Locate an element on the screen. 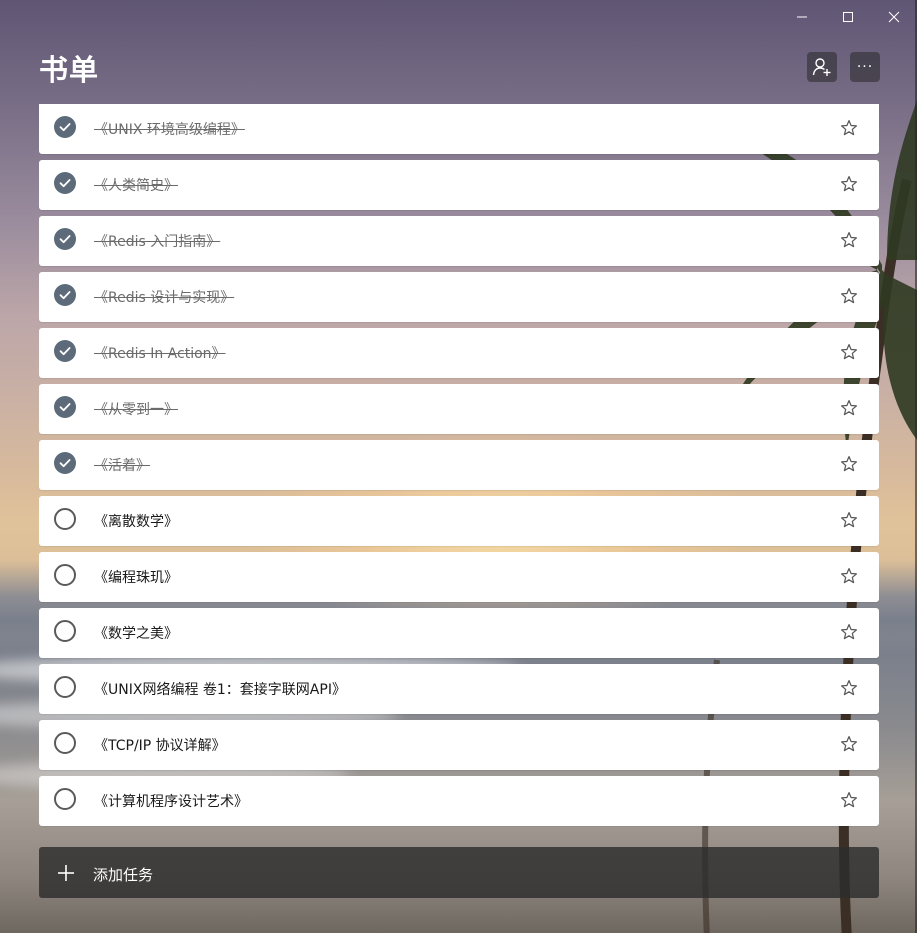 Image resolution: width=917 pixels, height=933 pixels. maximize-icon is located at coordinates (848, 17).